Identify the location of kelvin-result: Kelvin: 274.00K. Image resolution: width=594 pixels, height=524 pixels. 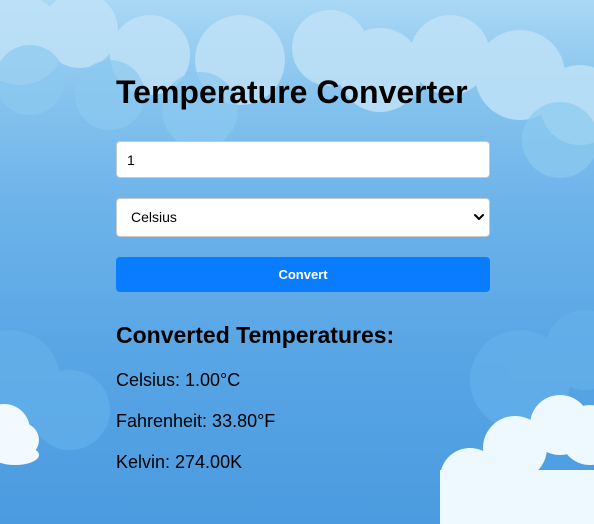
(179, 462).